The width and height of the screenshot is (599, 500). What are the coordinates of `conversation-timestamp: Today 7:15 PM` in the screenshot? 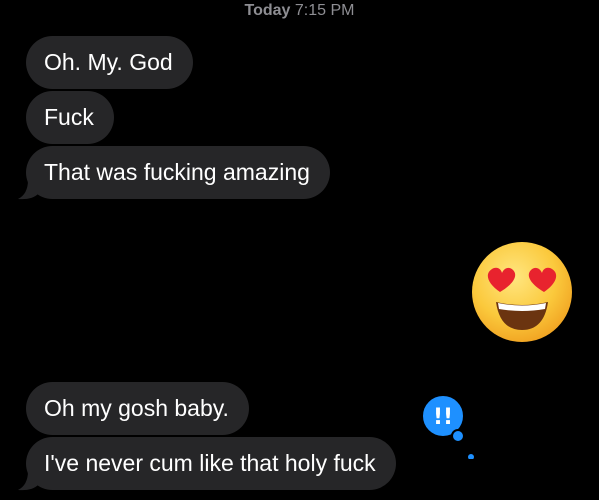 It's located at (299, 11).